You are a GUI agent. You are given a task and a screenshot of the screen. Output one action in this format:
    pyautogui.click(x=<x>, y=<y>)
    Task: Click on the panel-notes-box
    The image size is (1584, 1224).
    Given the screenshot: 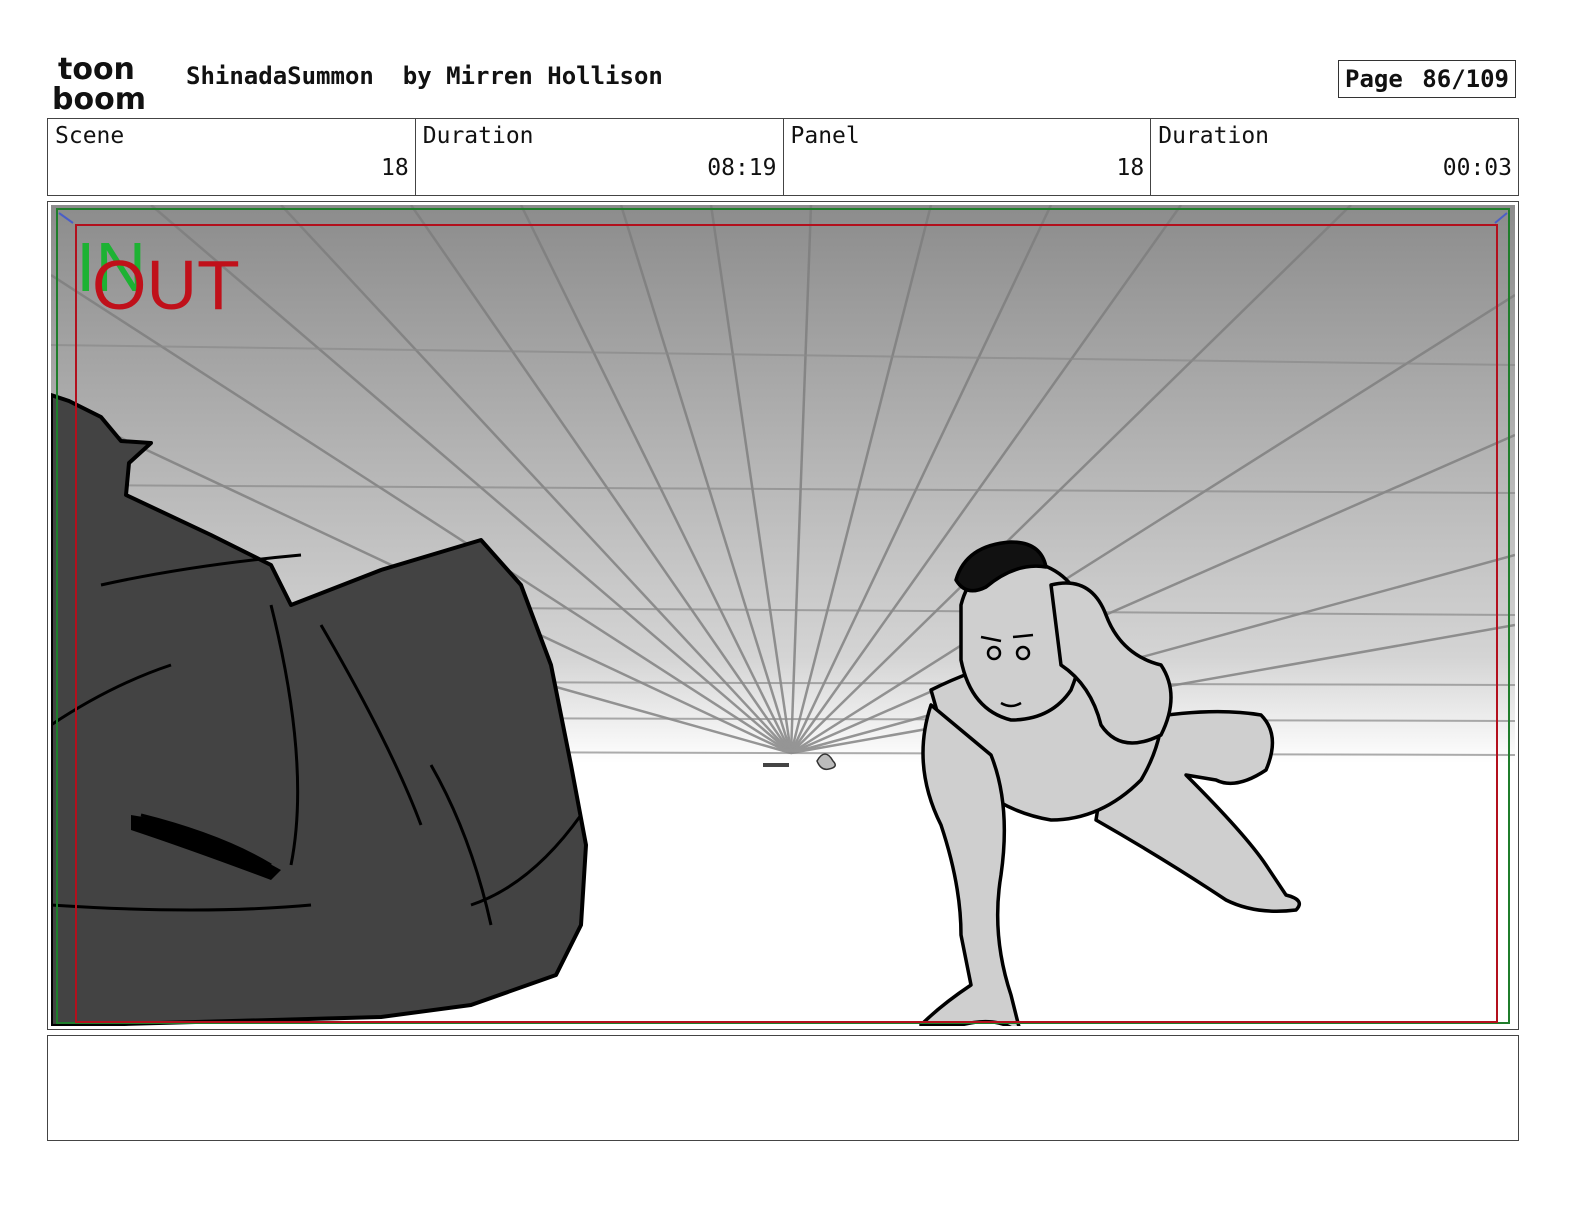 What is the action you would take?
    pyautogui.click(x=783, y=1088)
    